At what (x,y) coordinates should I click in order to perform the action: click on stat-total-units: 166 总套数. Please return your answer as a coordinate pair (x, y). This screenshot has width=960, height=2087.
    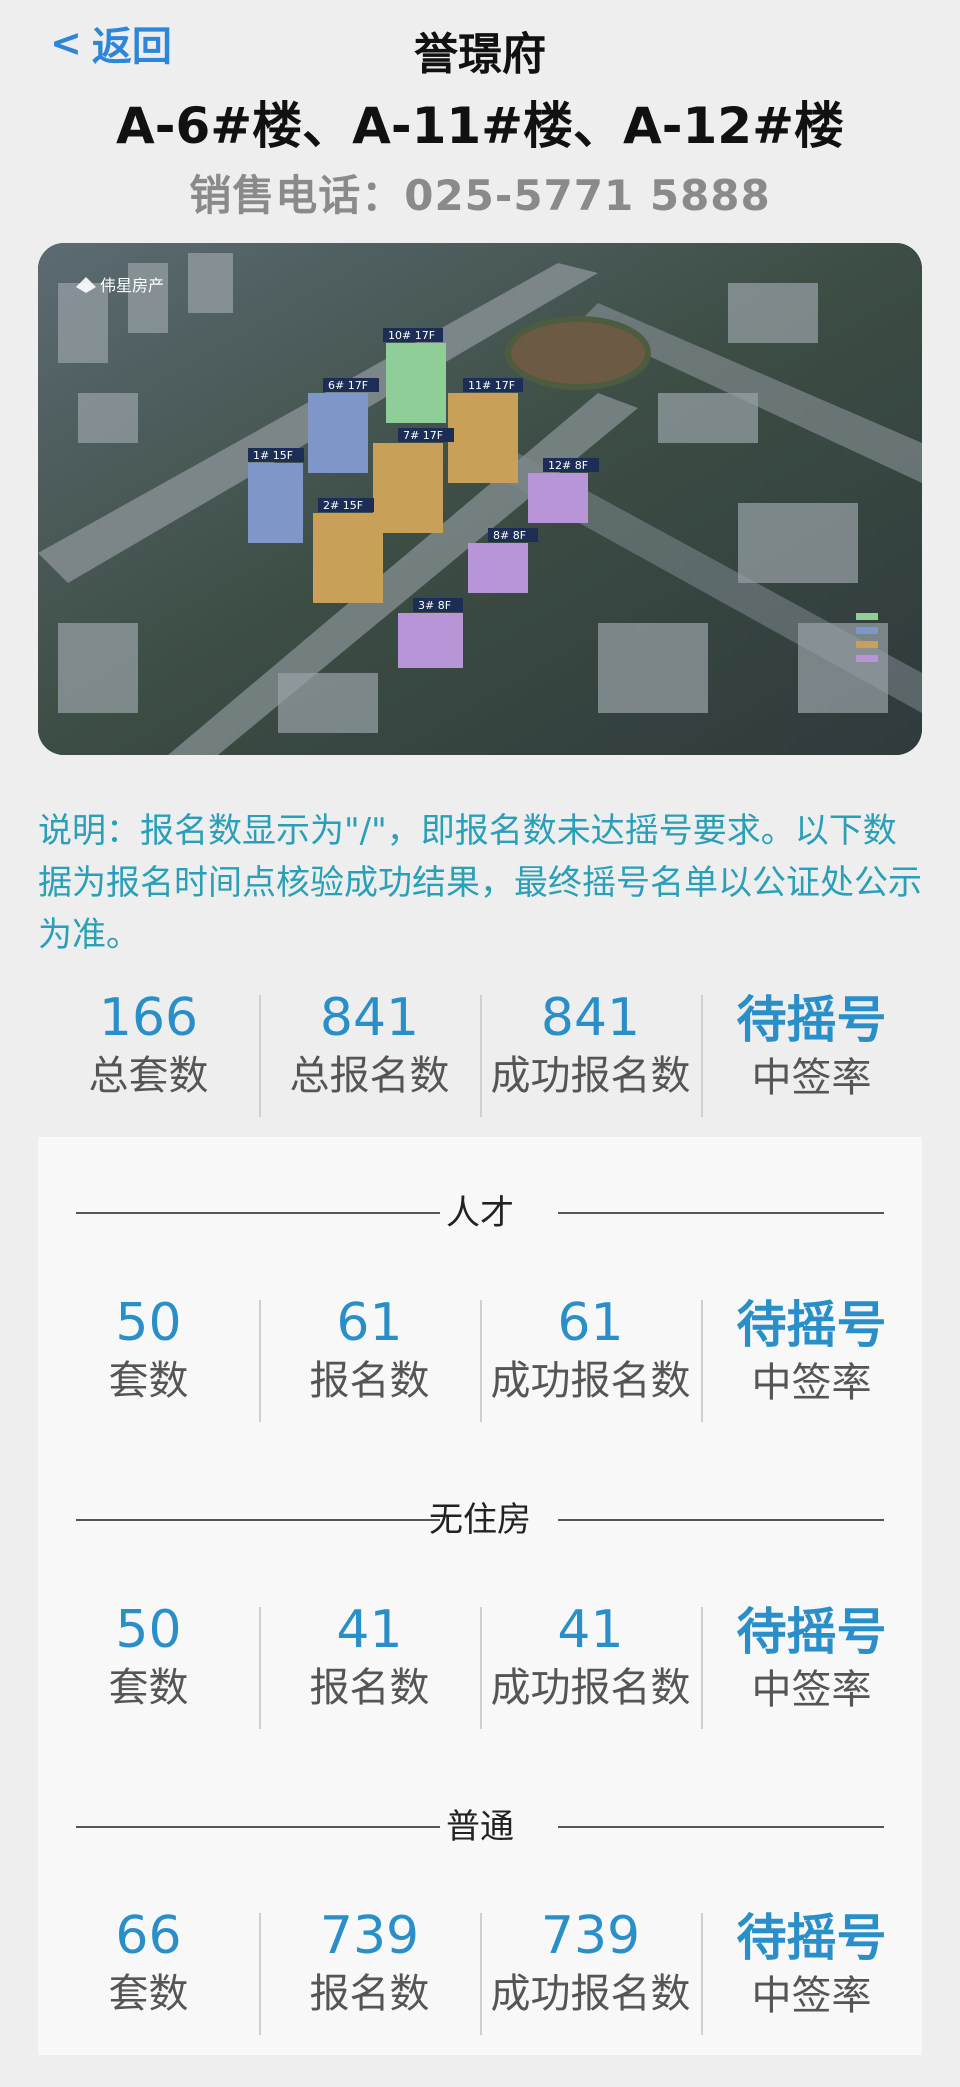
    Looking at the image, I should click on (148, 1050).